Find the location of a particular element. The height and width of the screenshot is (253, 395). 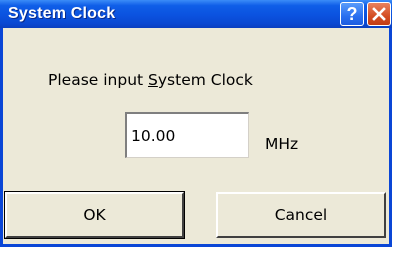

prompt-mnemonic: S is located at coordinates (153, 80).